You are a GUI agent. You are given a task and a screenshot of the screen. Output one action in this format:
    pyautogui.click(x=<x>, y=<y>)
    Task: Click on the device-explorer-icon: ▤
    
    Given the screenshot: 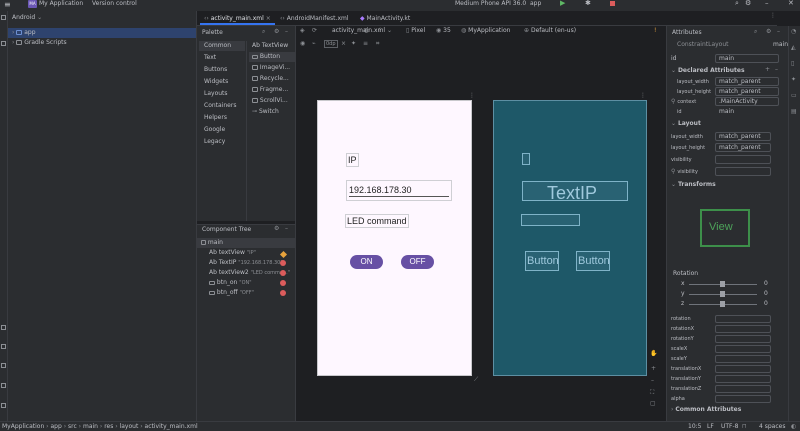 What is the action you would take?
    pyautogui.click(x=794, y=111)
    